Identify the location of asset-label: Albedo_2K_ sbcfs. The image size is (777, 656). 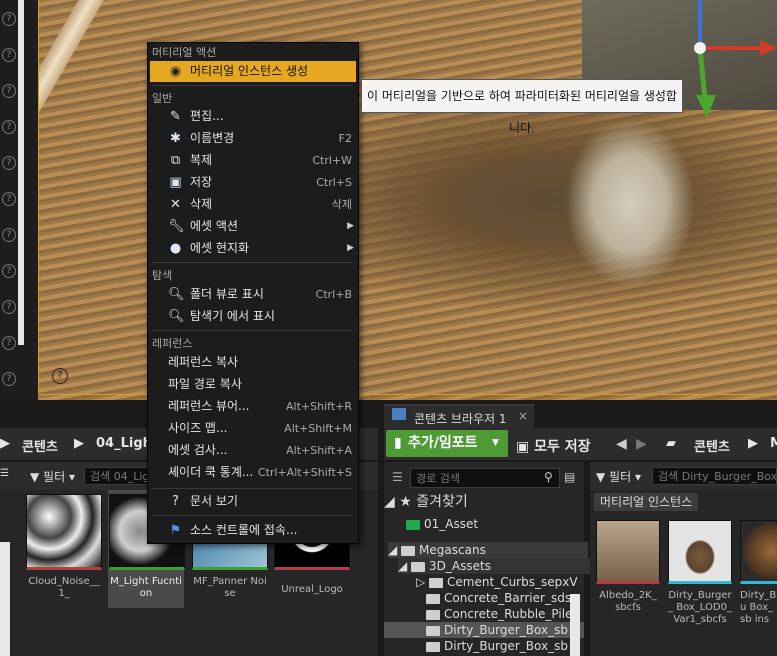
(628, 601).